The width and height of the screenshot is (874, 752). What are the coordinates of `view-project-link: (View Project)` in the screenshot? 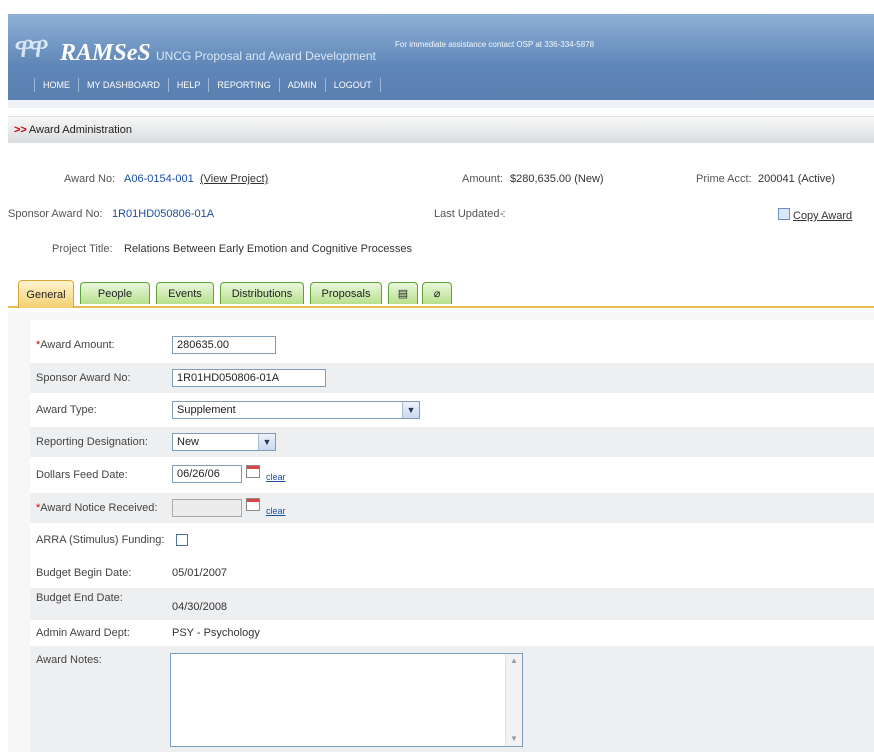 It's located at (234, 179).